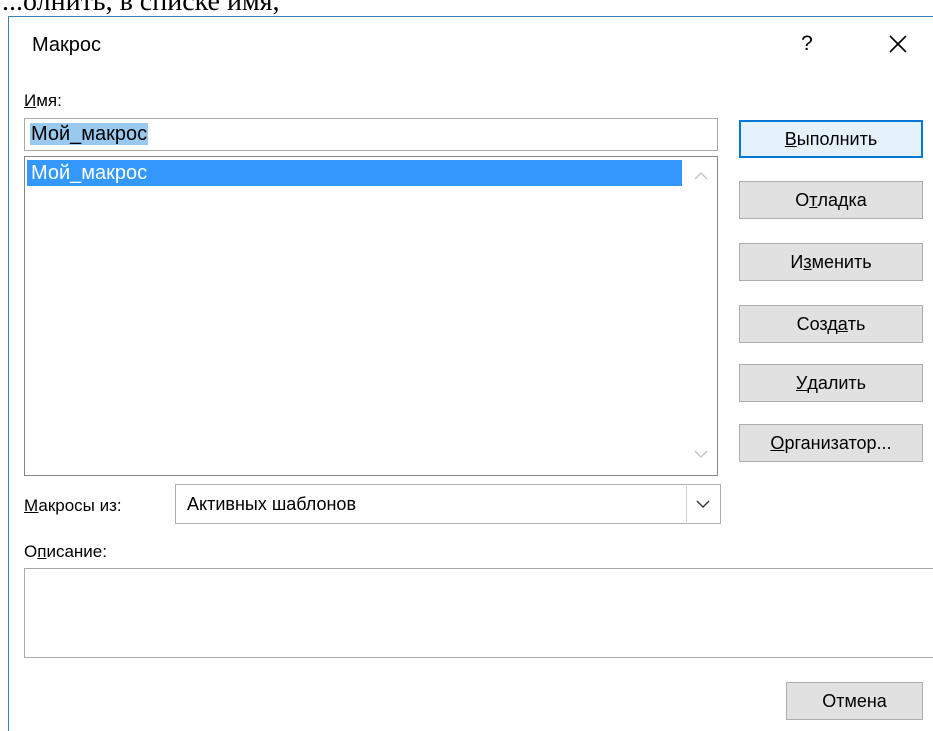 The image size is (933, 731). Describe the element at coordinates (76, 551) in the screenshot. I see `description-label-rest: исание:` at that location.